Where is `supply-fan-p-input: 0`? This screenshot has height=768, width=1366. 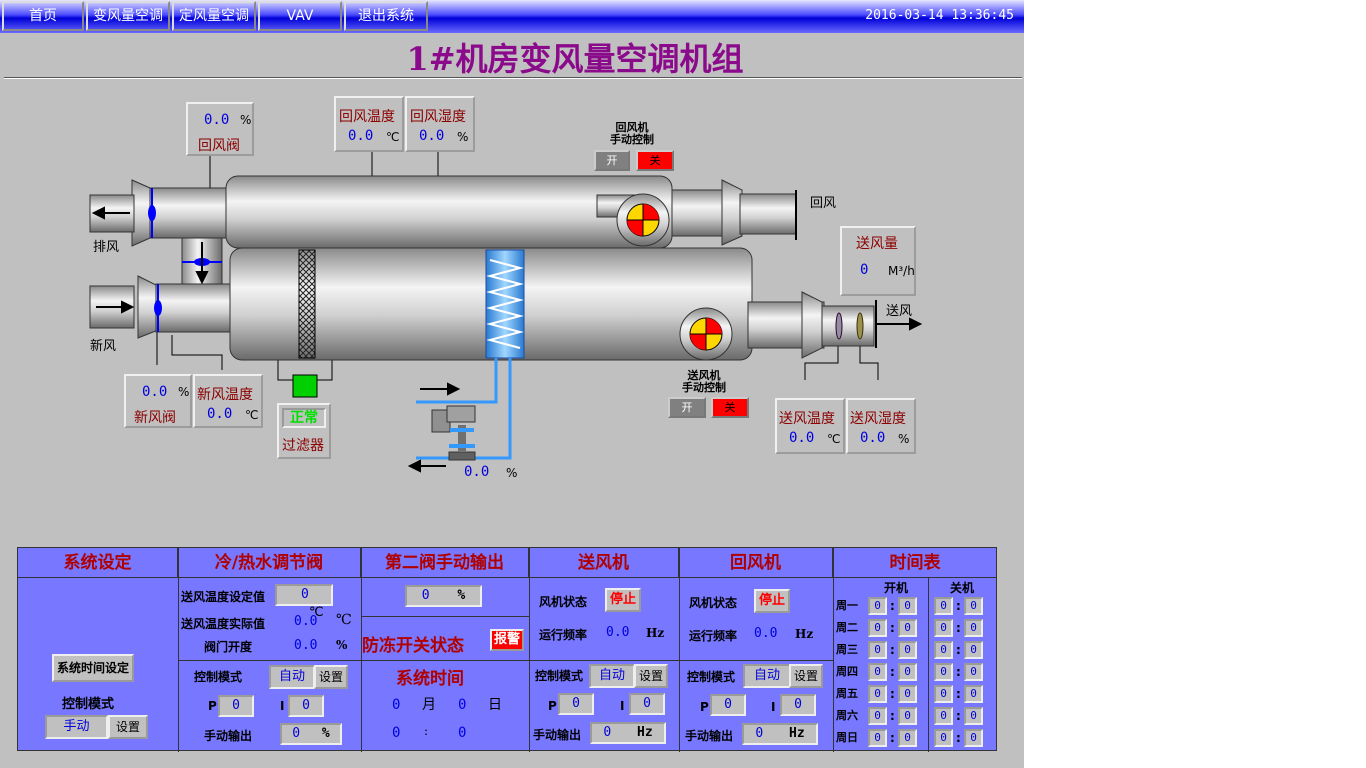 supply-fan-p-input: 0 is located at coordinates (576, 704).